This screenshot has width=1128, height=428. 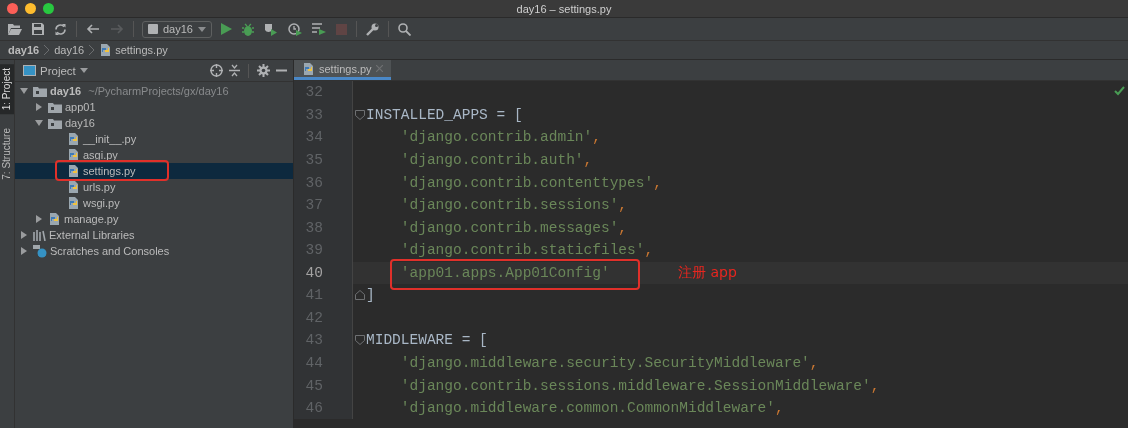 What do you see at coordinates (154, 235) in the screenshot?
I see `tree-row: External Libraries` at bounding box center [154, 235].